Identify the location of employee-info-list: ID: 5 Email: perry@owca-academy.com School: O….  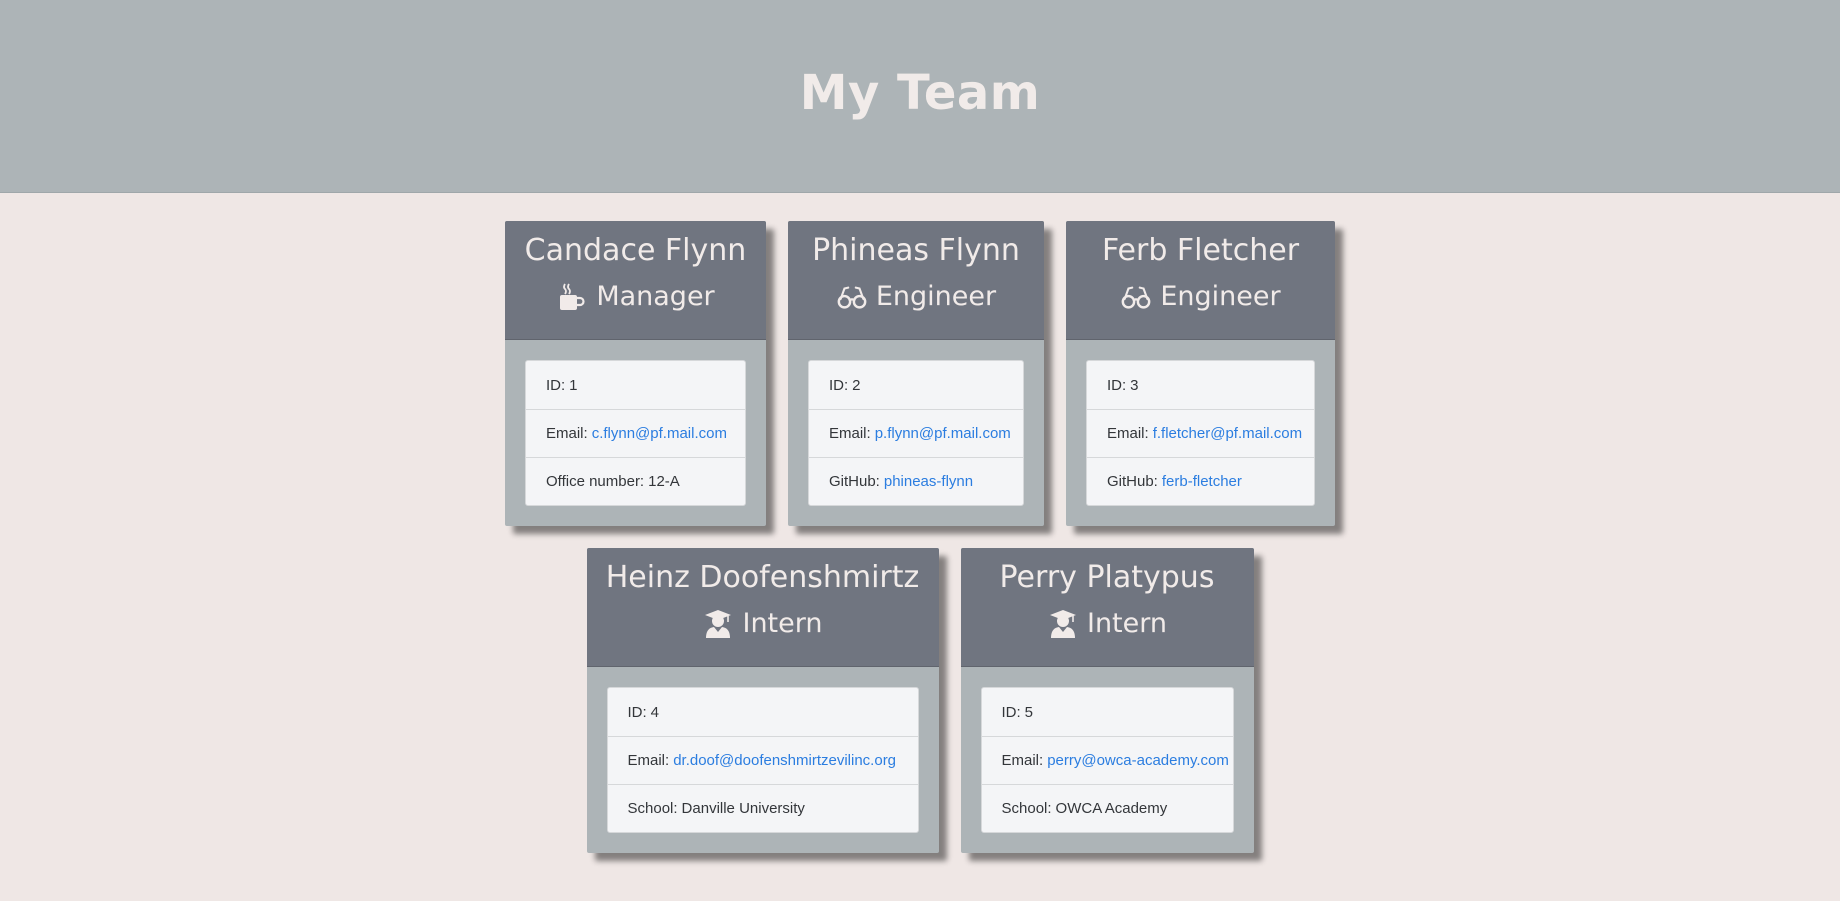
(1107, 760).